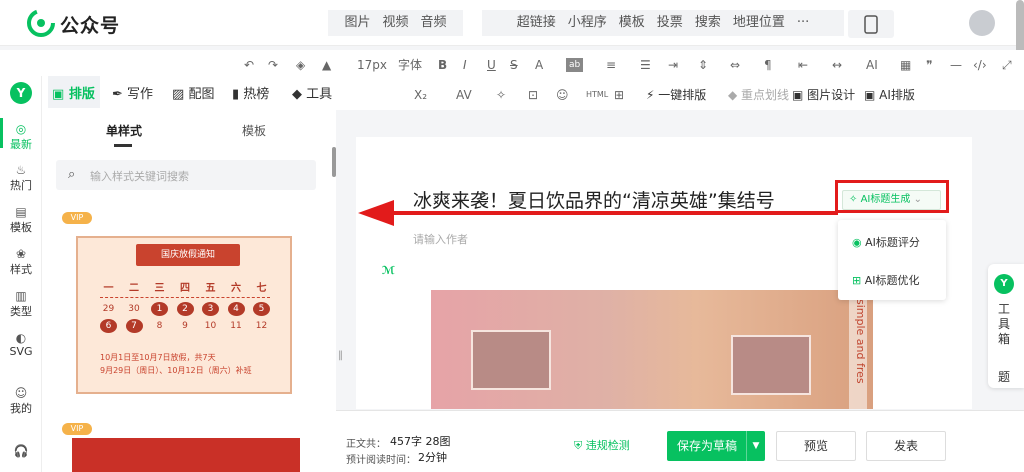  Describe the element at coordinates (889, 95) in the screenshot. I see `ai-layout-button: ▣ AI排版` at that location.